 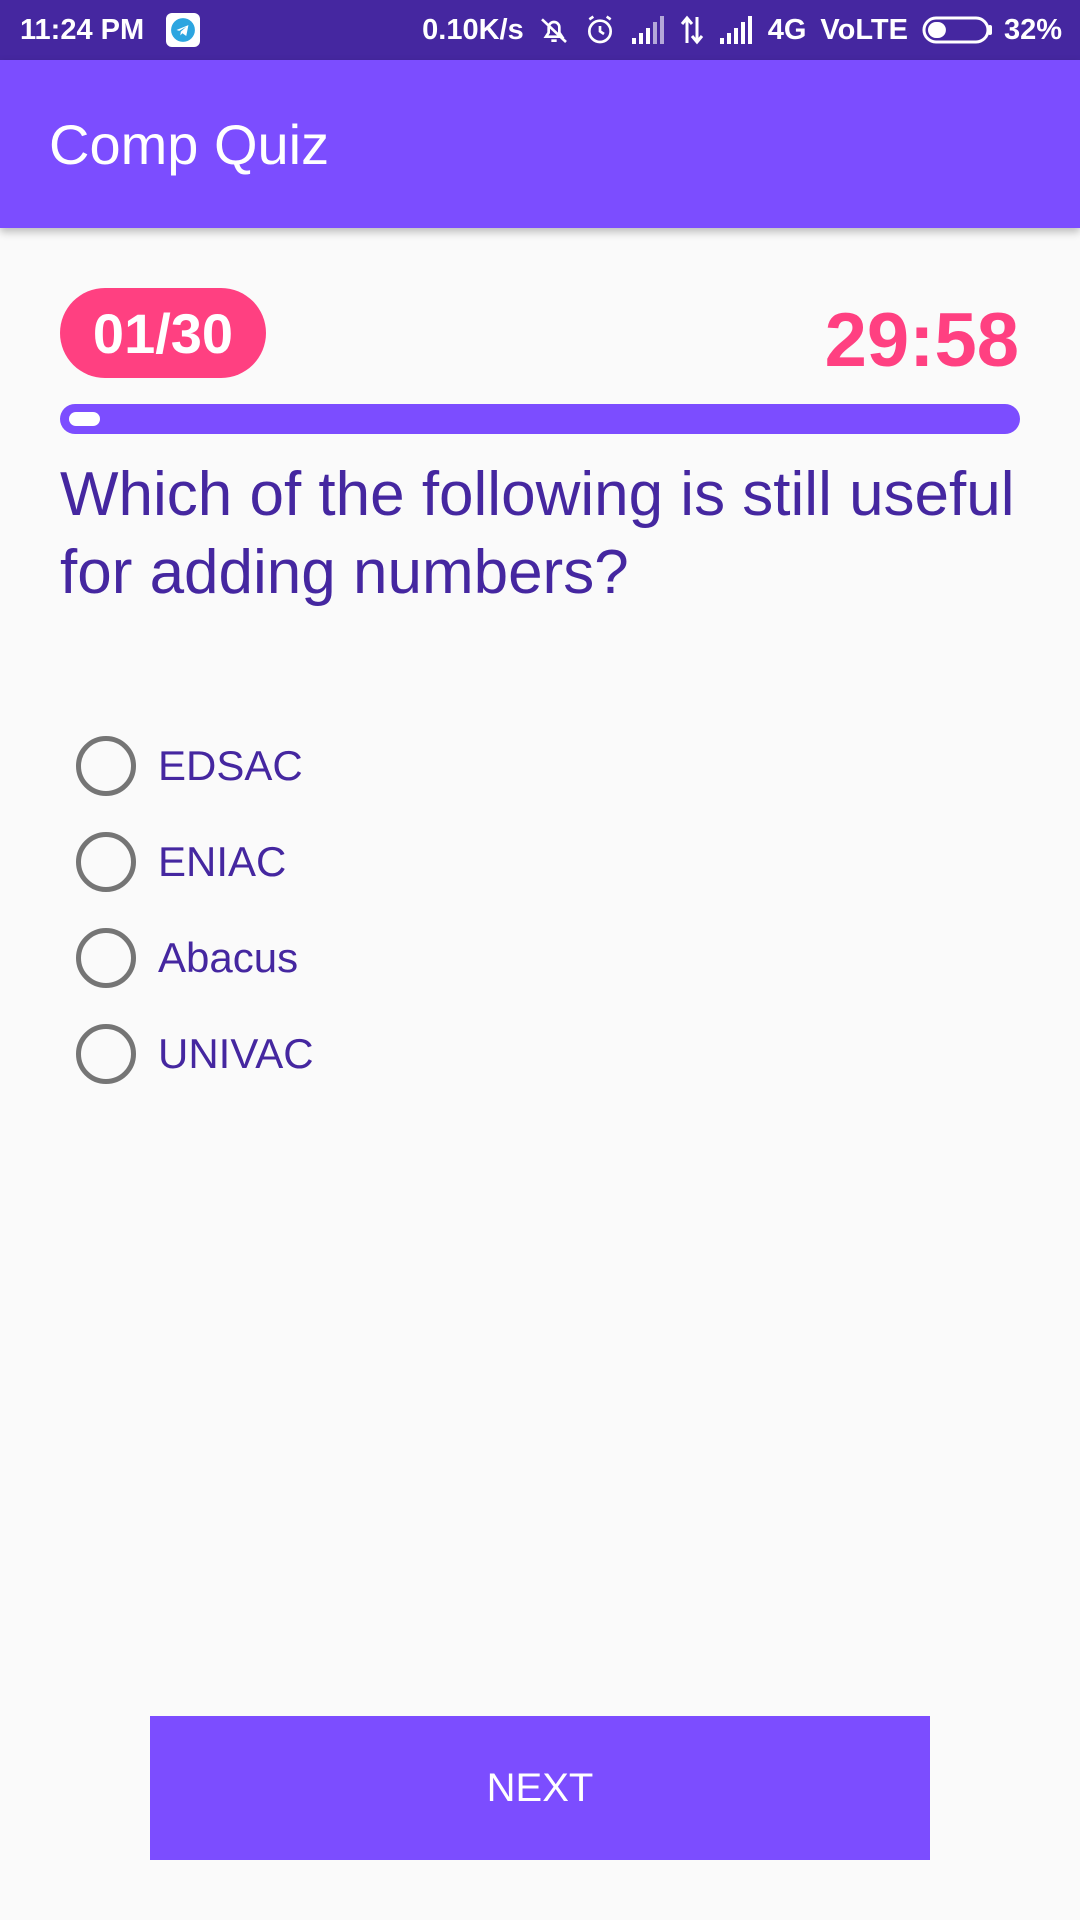 What do you see at coordinates (540, 1788) in the screenshot?
I see `next-button: NEXT` at bounding box center [540, 1788].